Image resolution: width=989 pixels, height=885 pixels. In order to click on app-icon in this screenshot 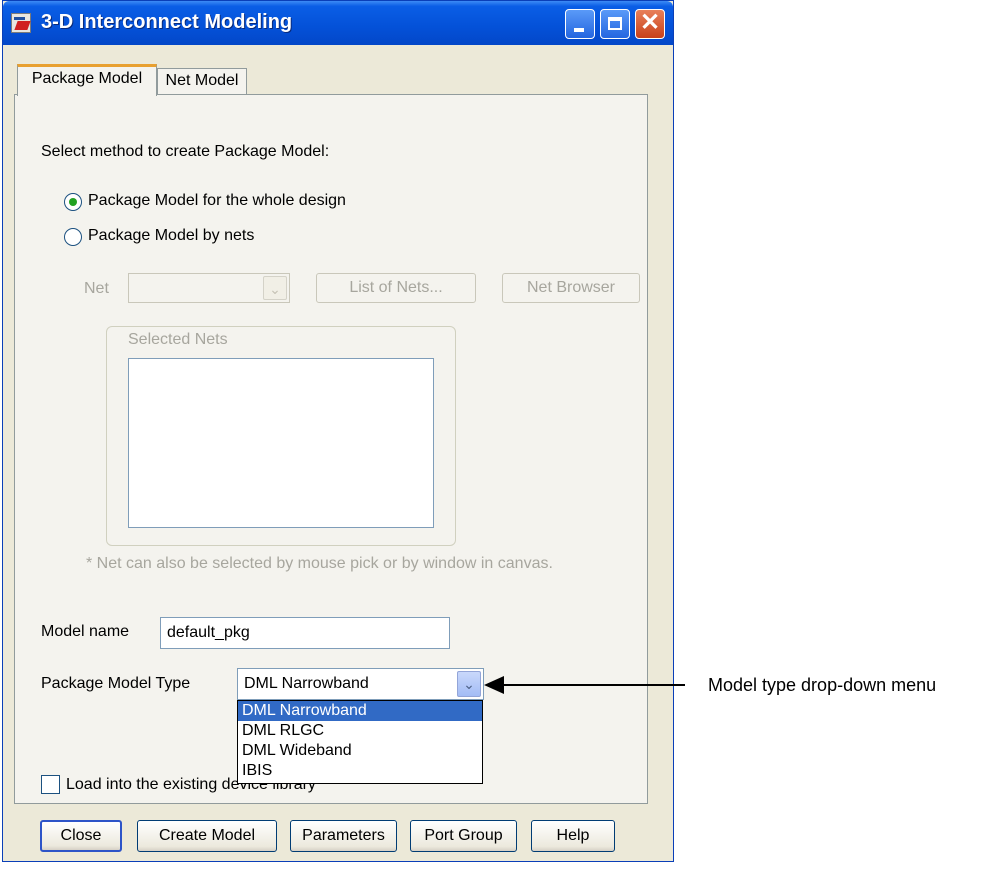, I will do `click(21, 23)`.